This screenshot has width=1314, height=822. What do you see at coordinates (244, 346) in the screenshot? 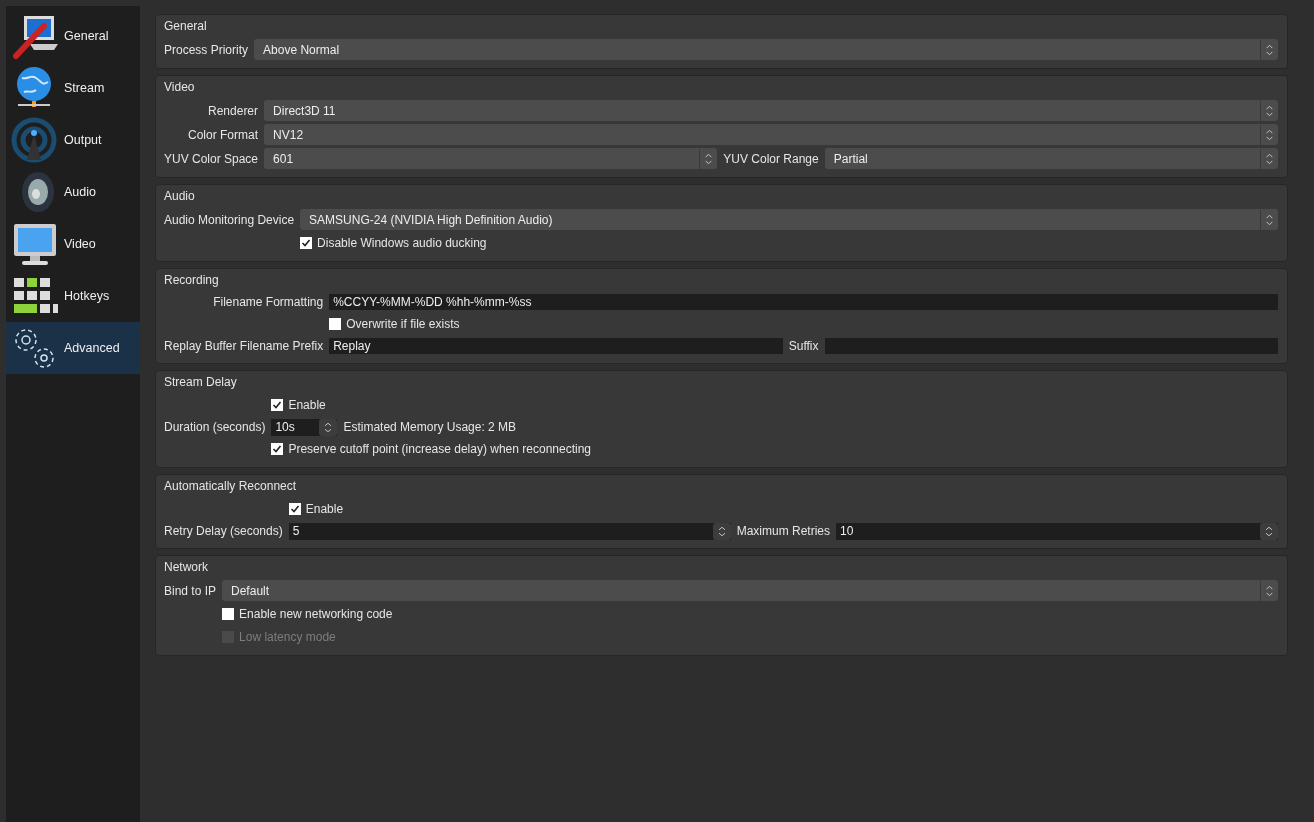
I see `field-label: Replay Buffer Filename Prefix` at bounding box center [244, 346].